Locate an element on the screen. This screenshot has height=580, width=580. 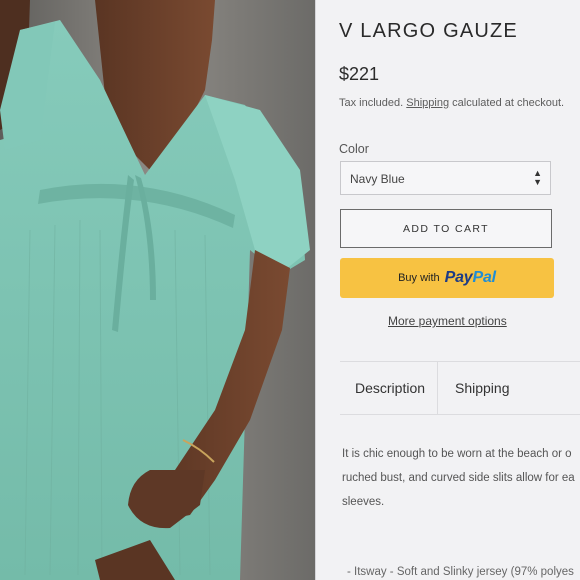
tab-shipping: Shipping is located at coordinates (482, 388).